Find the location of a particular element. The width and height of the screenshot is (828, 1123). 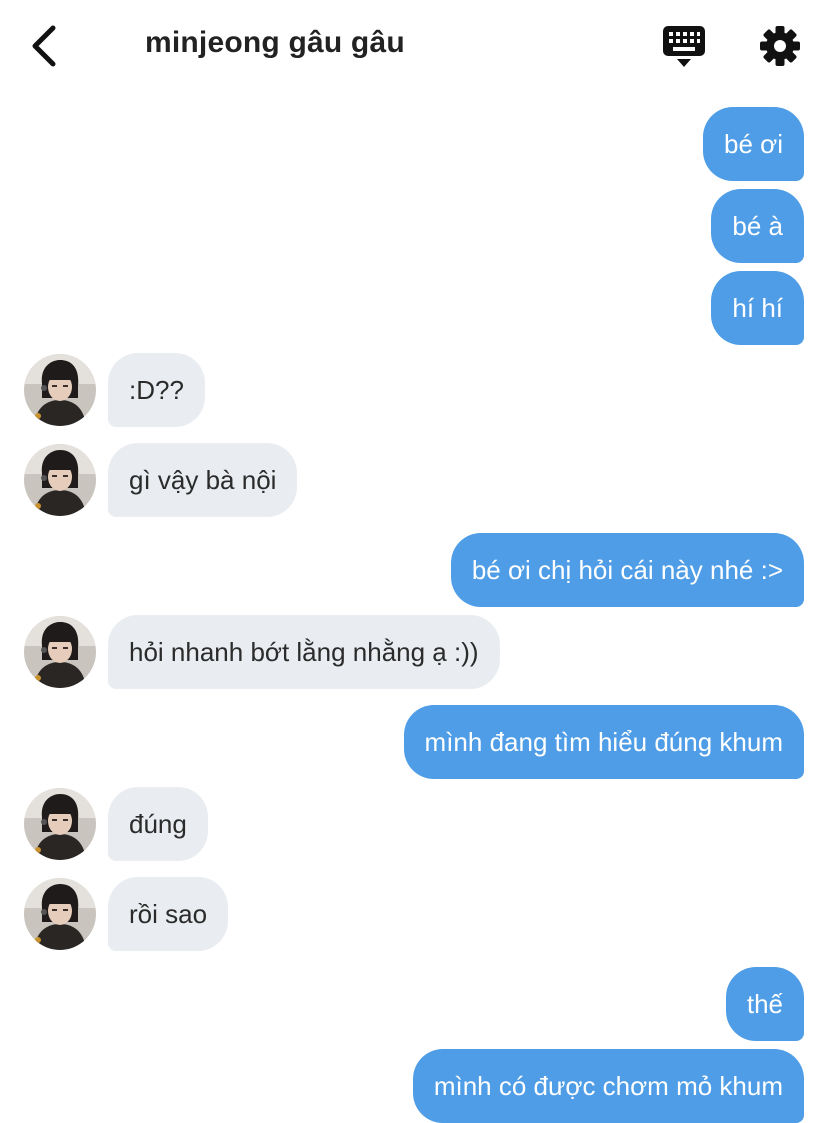

outgoing-message: bé ơi chị hỏi cái này nhé :> is located at coordinates (627, 570).